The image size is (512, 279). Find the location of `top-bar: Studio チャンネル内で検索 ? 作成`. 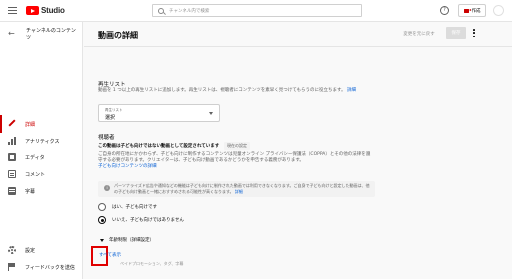

top-bar: Studio チャンネル内で検索 ? 作成 is located at coordinates (256, 11).